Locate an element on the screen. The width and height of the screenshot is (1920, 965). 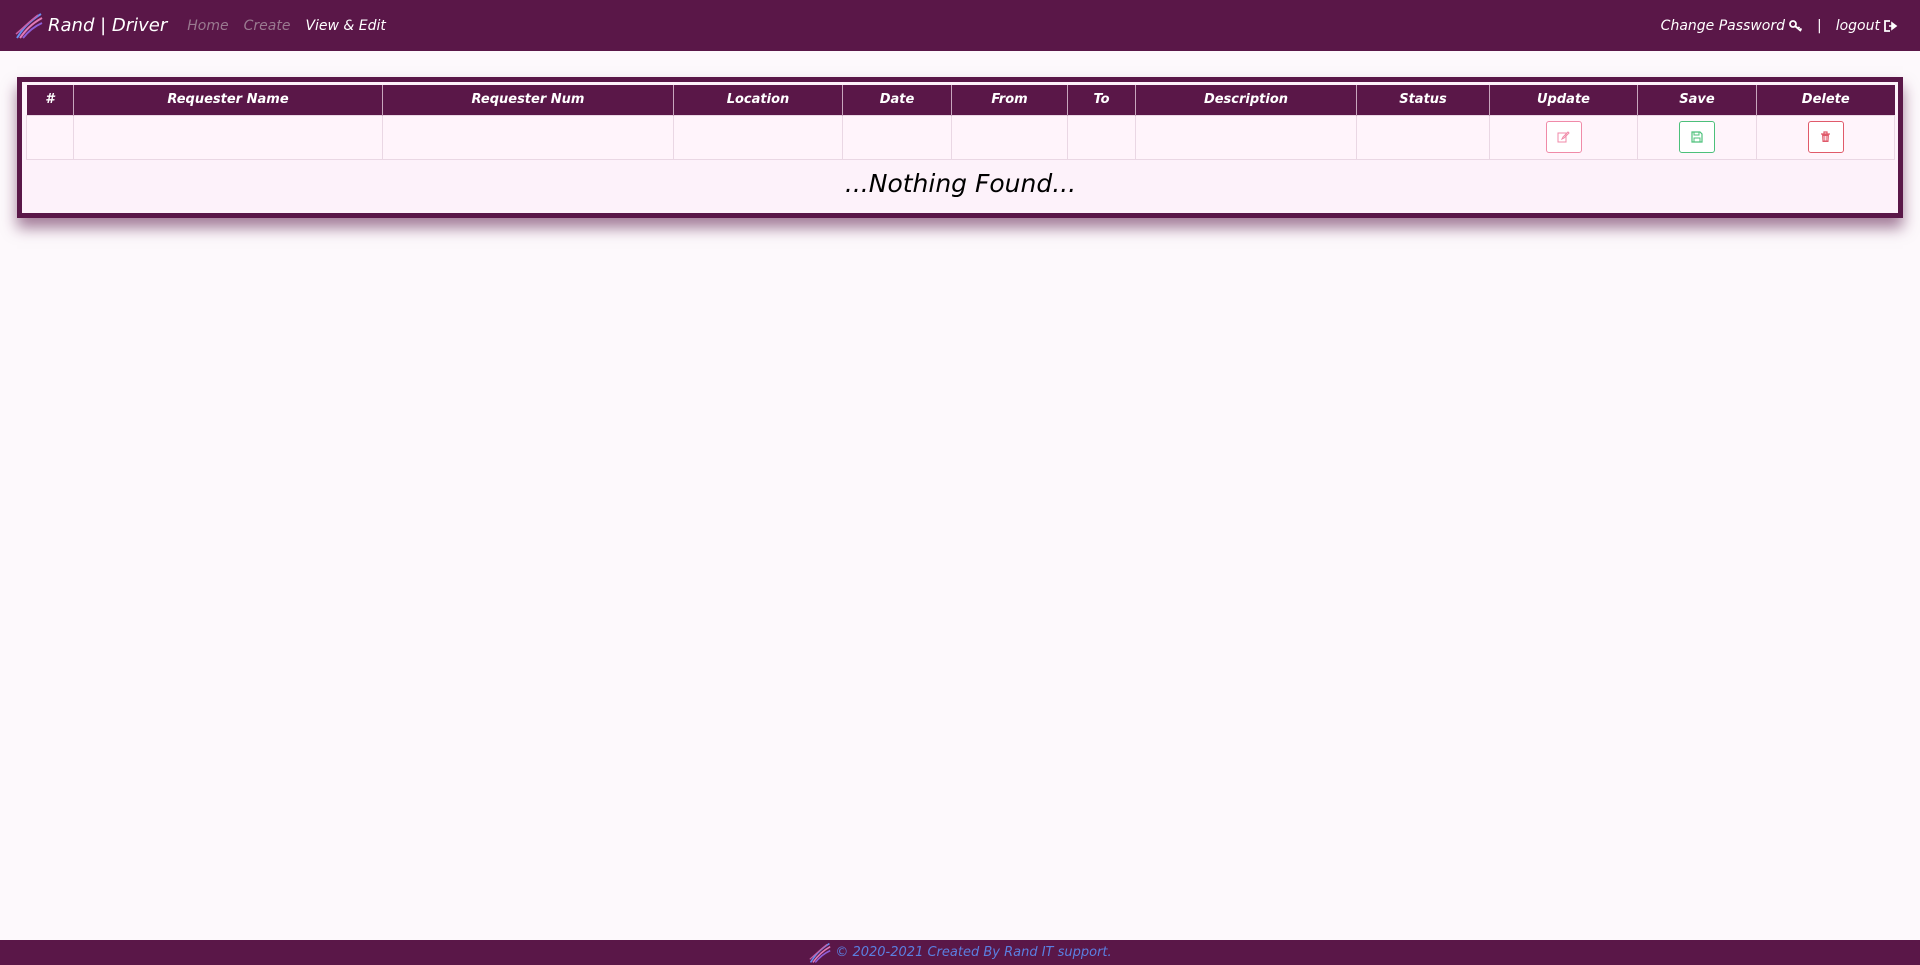
save-button is located at coordinates (1697, 137).